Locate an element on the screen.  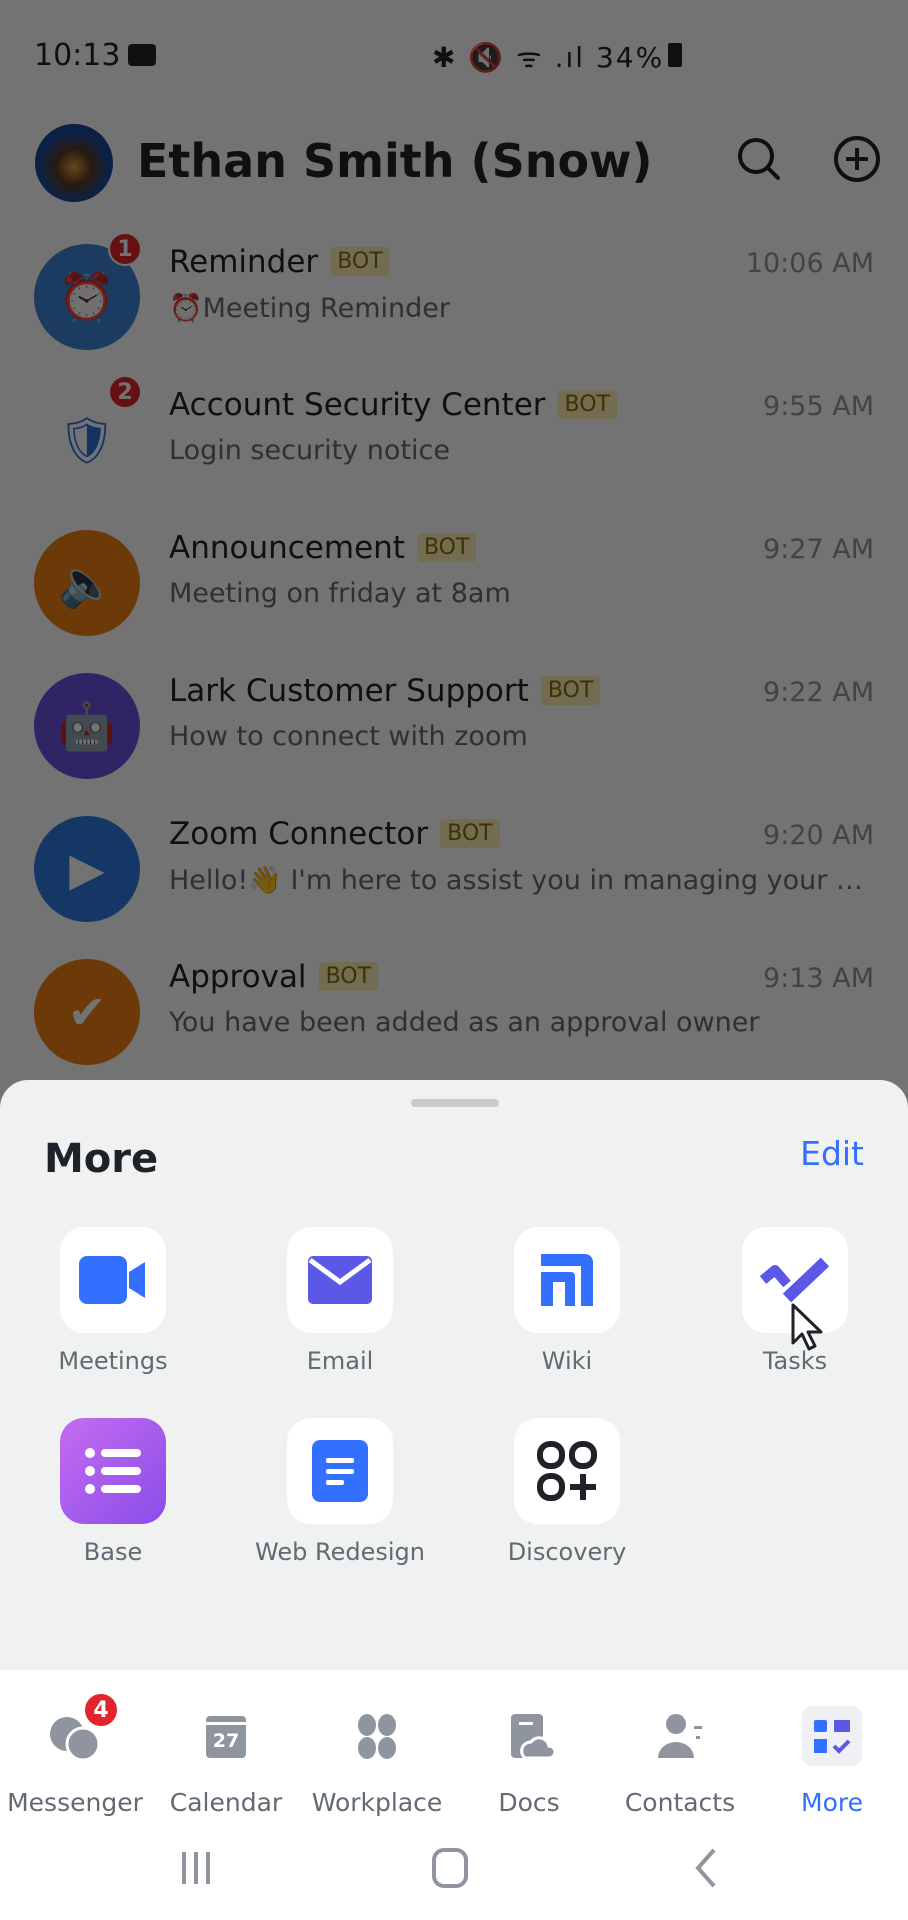
status-bar: 10:13 ✱ 🔇 ᯤ .ıl 34% is located at coordinates (454, 55).